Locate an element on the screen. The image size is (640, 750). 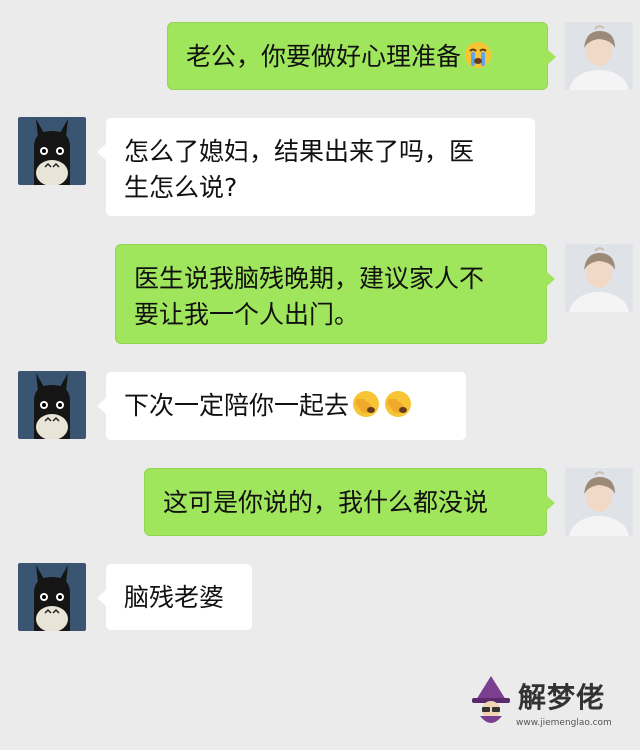
message-bubble-sent: 老公，你要做好心理准备 is located at coordinates (361, 56).